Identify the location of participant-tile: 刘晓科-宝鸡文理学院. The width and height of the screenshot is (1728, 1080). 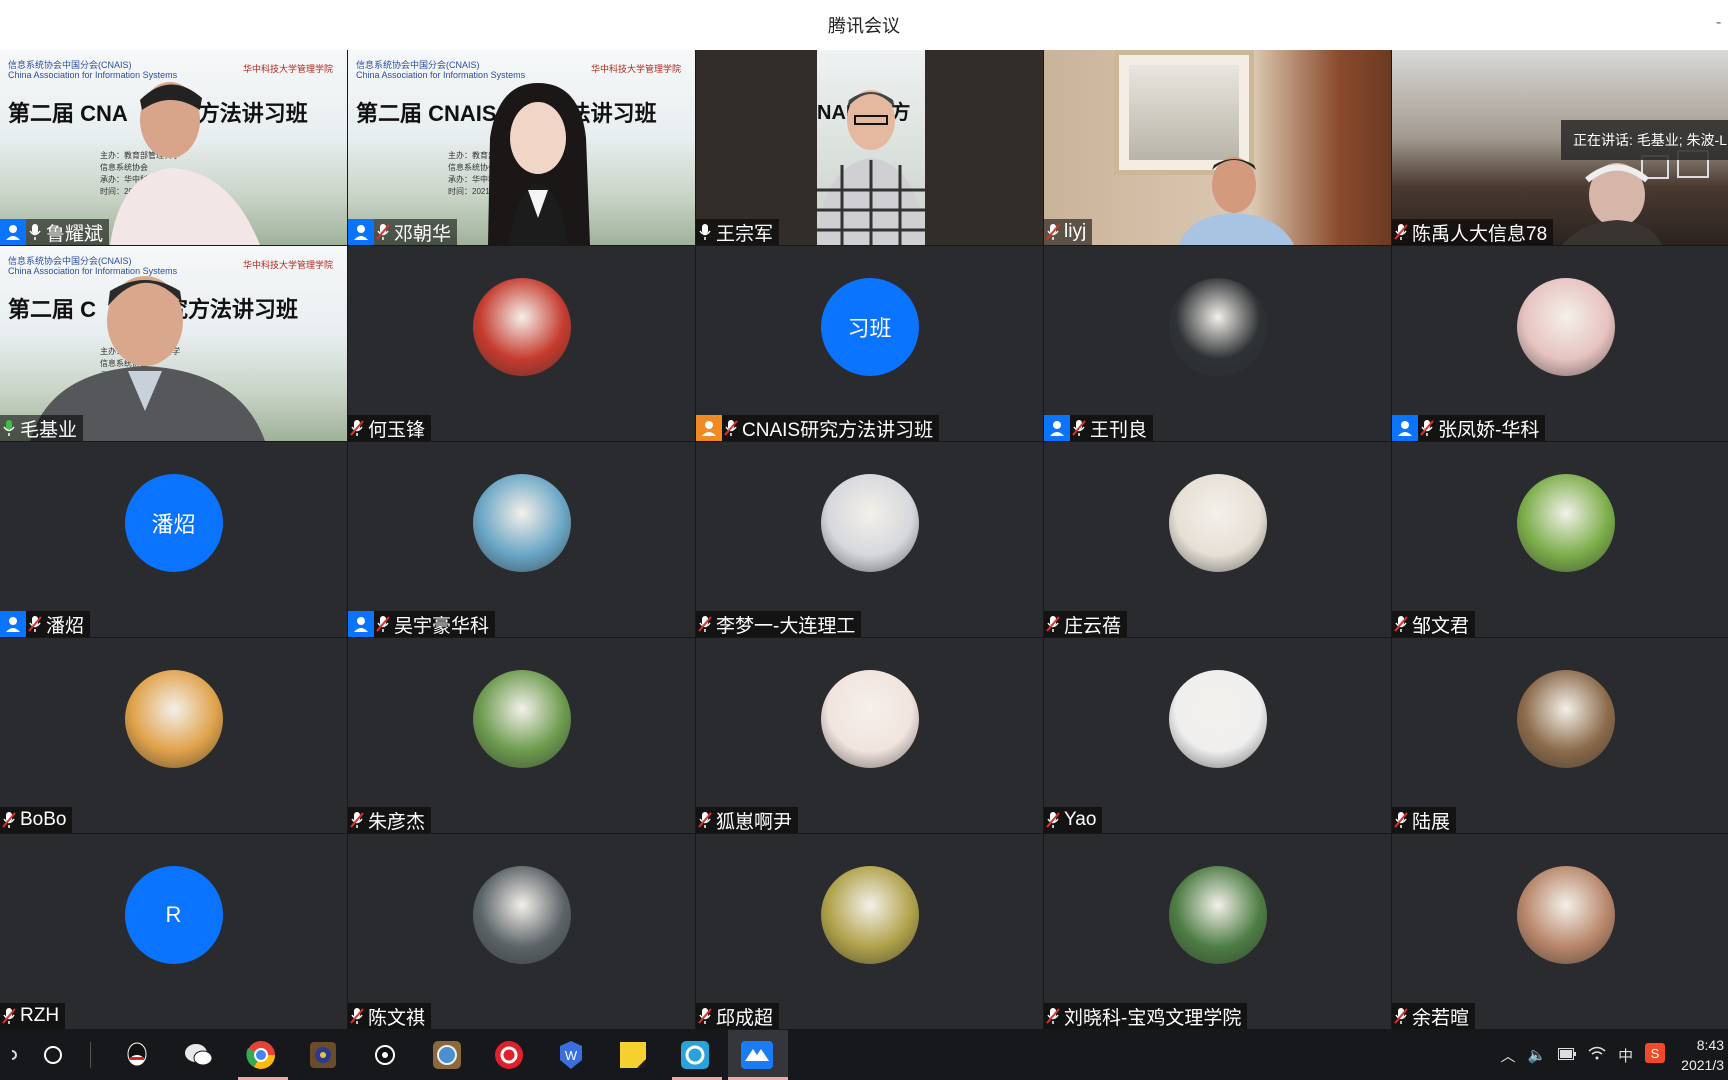
(1217, 931).